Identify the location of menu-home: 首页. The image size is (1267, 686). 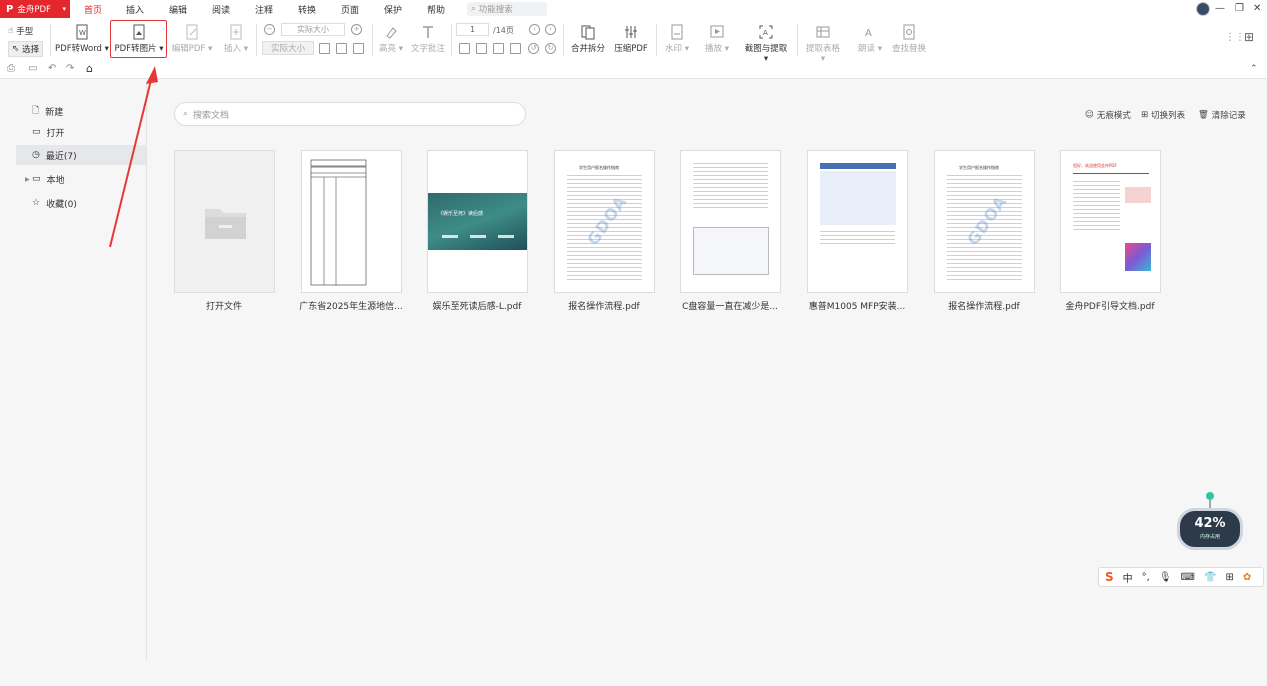
(93, 11).